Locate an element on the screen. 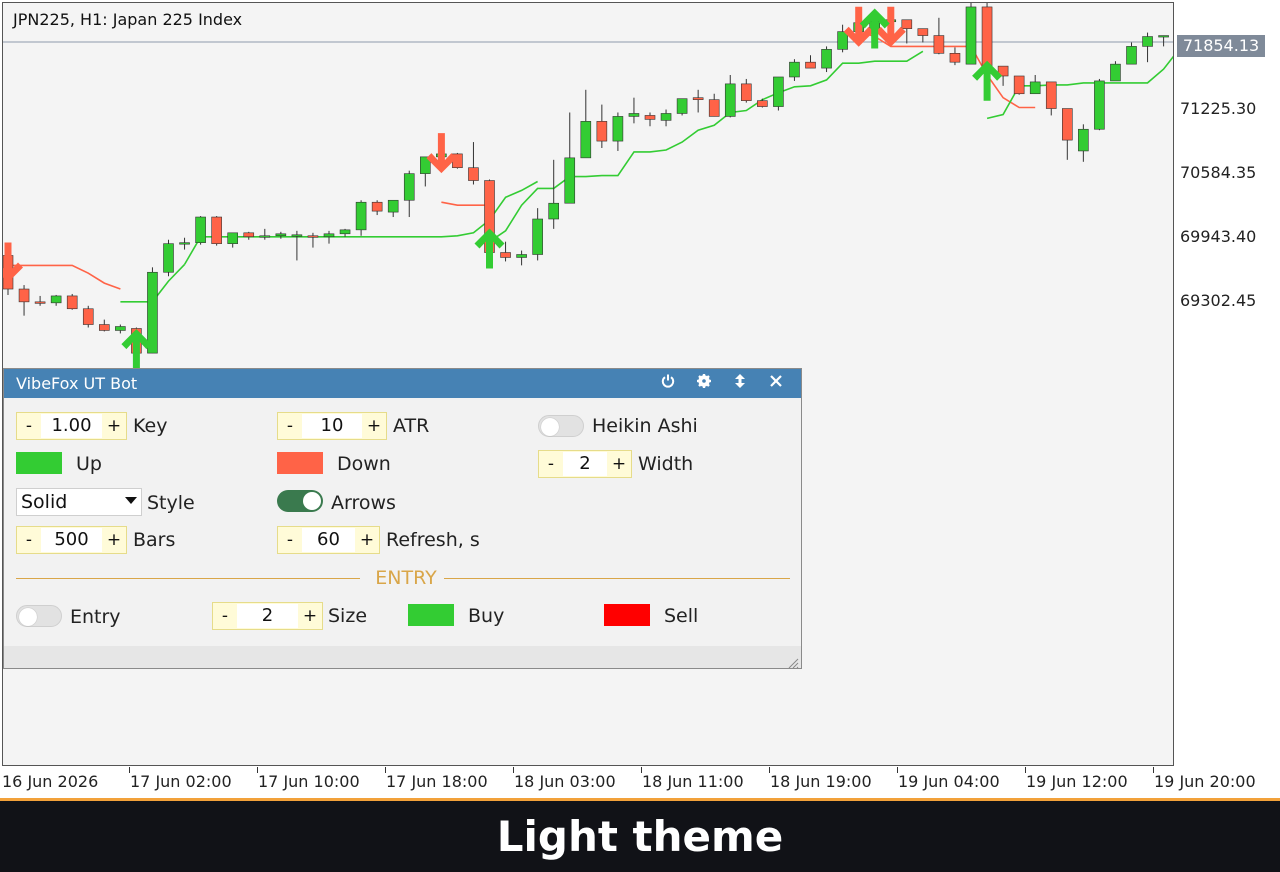  size-stepper: - 2 + is located at coordinates (267, 616).